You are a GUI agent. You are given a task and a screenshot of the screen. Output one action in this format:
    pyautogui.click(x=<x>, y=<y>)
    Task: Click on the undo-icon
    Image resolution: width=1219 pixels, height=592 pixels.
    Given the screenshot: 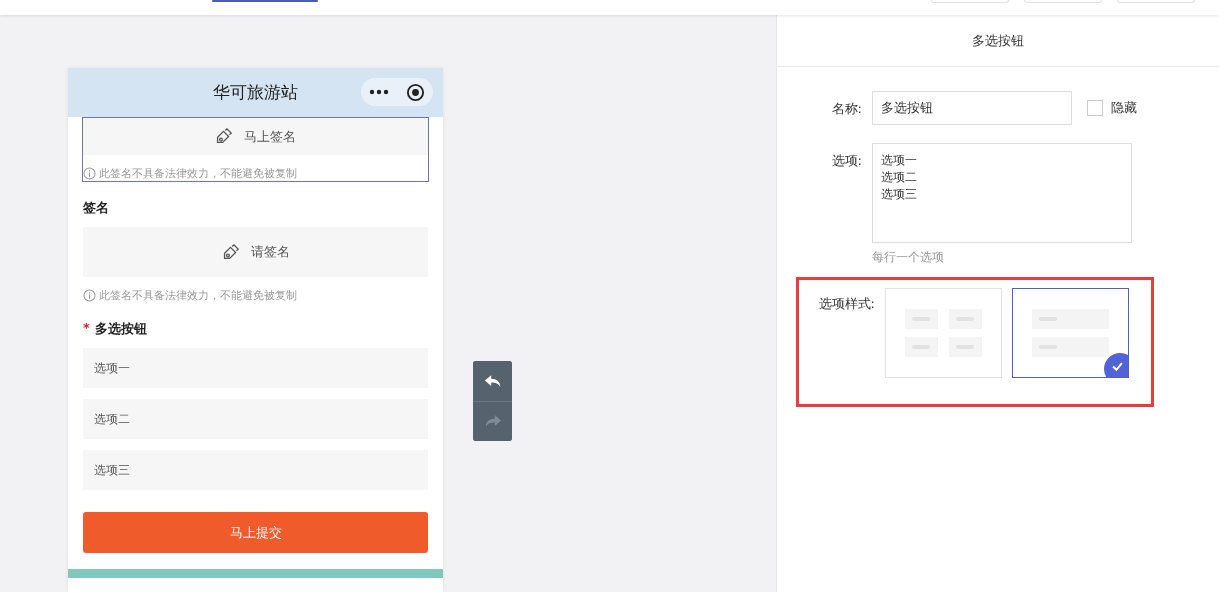 What is the action you would take?
    pyautogui.click(x=492, y=381)
    